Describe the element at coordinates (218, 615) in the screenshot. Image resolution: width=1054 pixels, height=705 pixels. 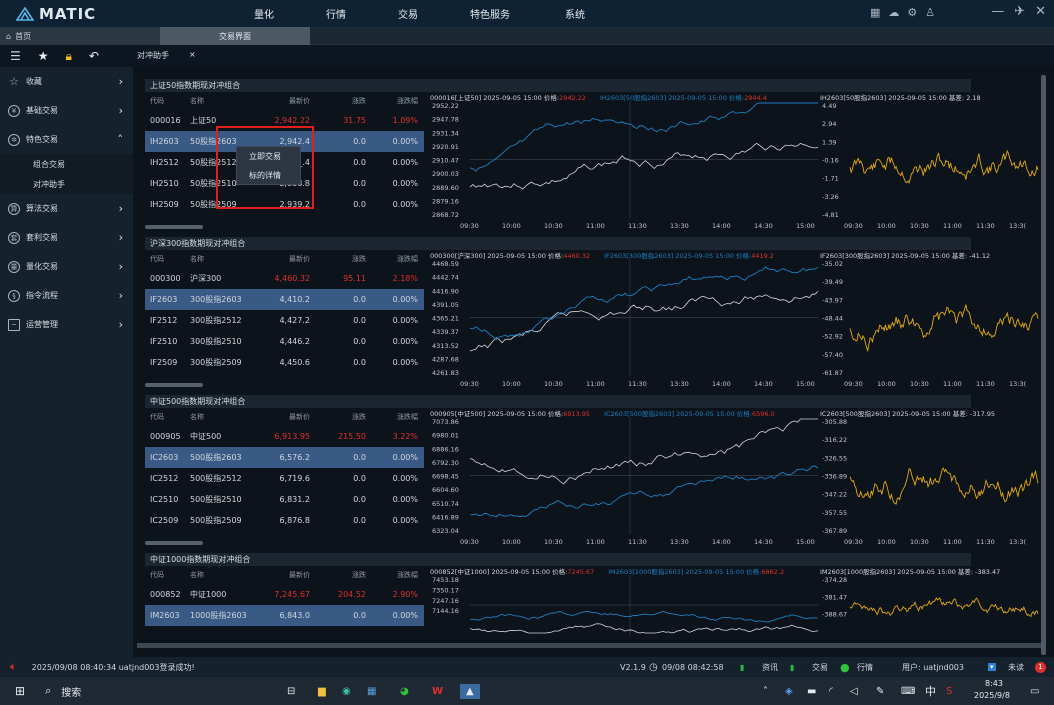
I see `table-cell-name: 1000股指2603` at that location.